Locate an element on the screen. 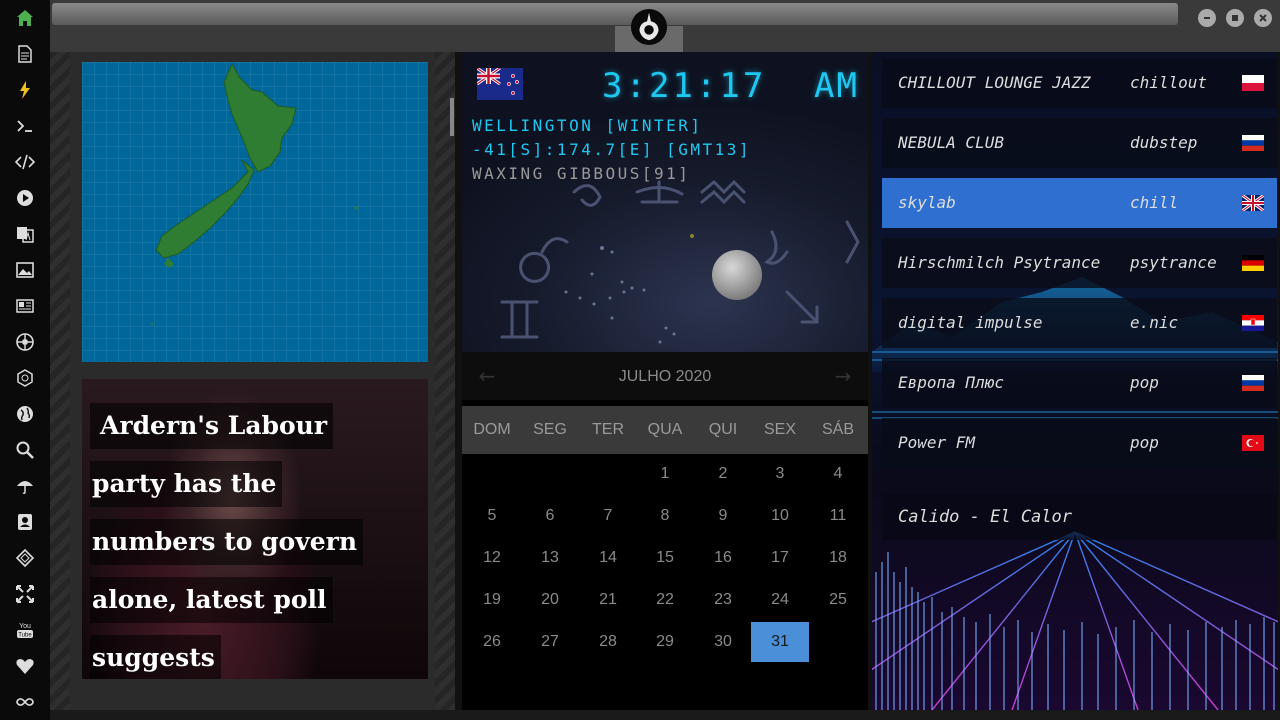  calendar-weekday-header: DOM SEG TER QUA QUI SEX SÁB is located at coordinates (665, 430).